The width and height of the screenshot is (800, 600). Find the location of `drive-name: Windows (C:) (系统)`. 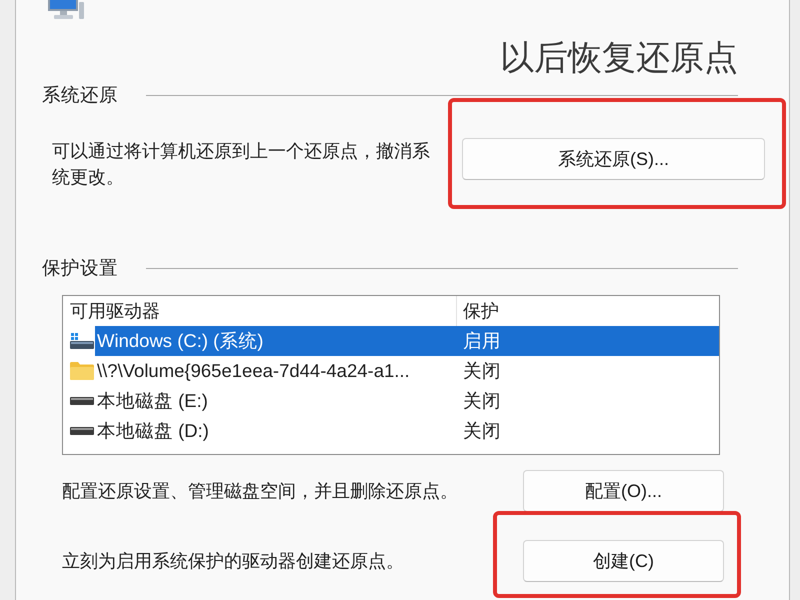

drive-name: Windows (C:) (系统) is located at coordinates (180, 341).